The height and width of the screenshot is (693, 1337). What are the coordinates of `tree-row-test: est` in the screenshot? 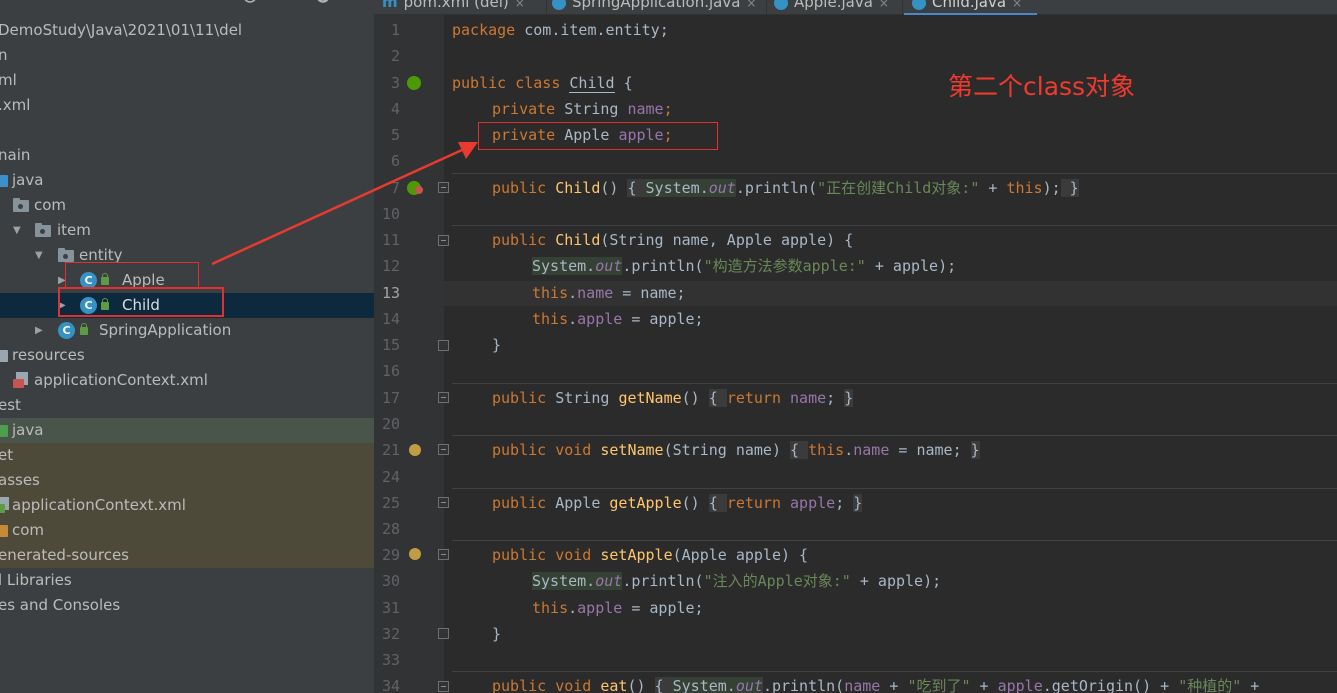 It's located at (187, 405).